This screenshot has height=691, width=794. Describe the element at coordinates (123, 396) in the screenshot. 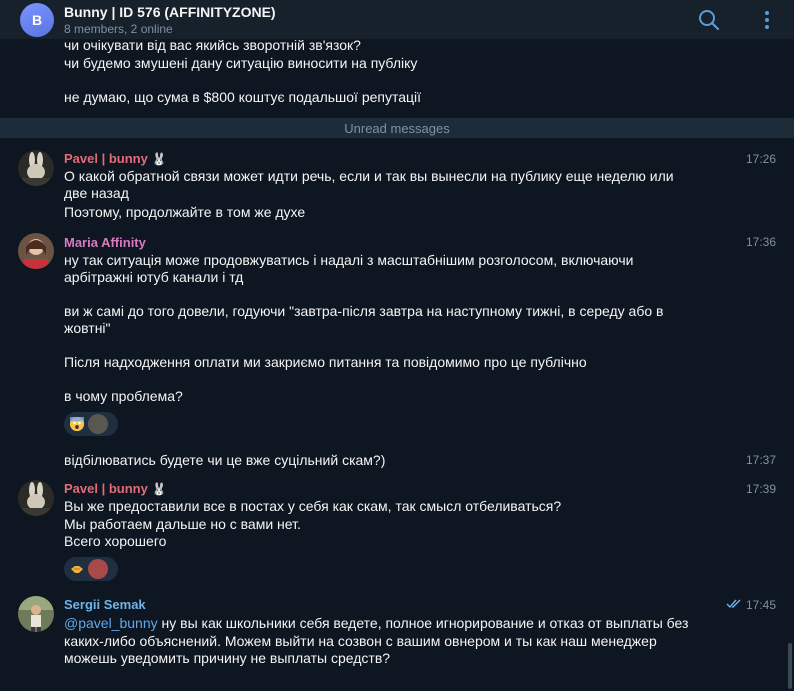

I see `message-text: в чому проблема?` at that location.